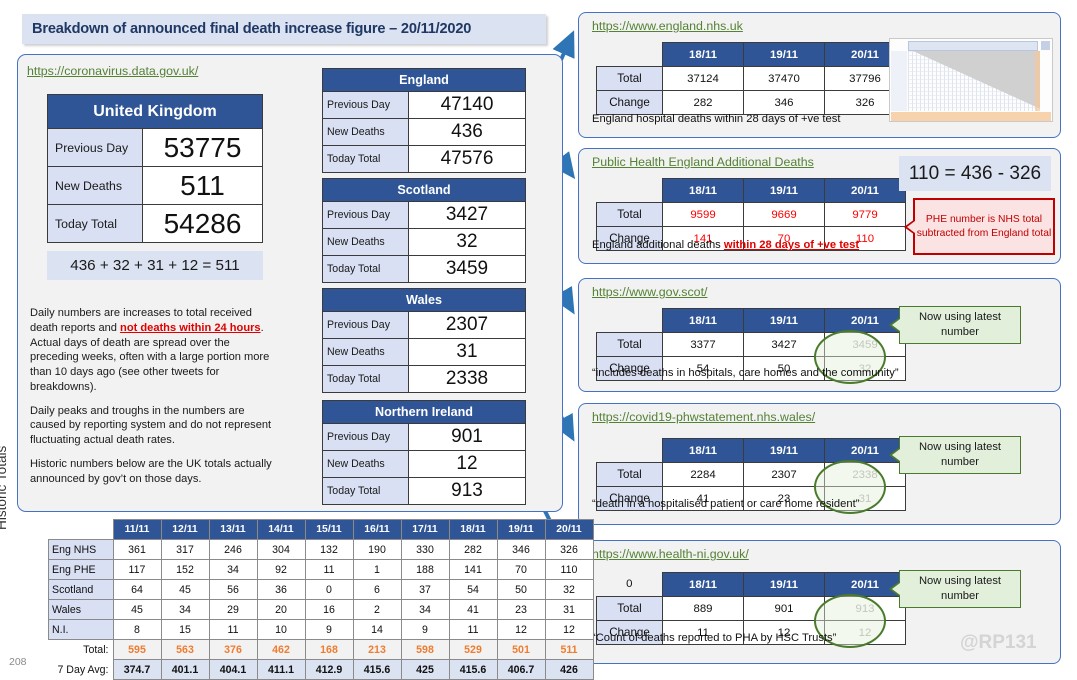 The image size is (1077, 680). I want to click on row-value: 913, so click(467, 491).